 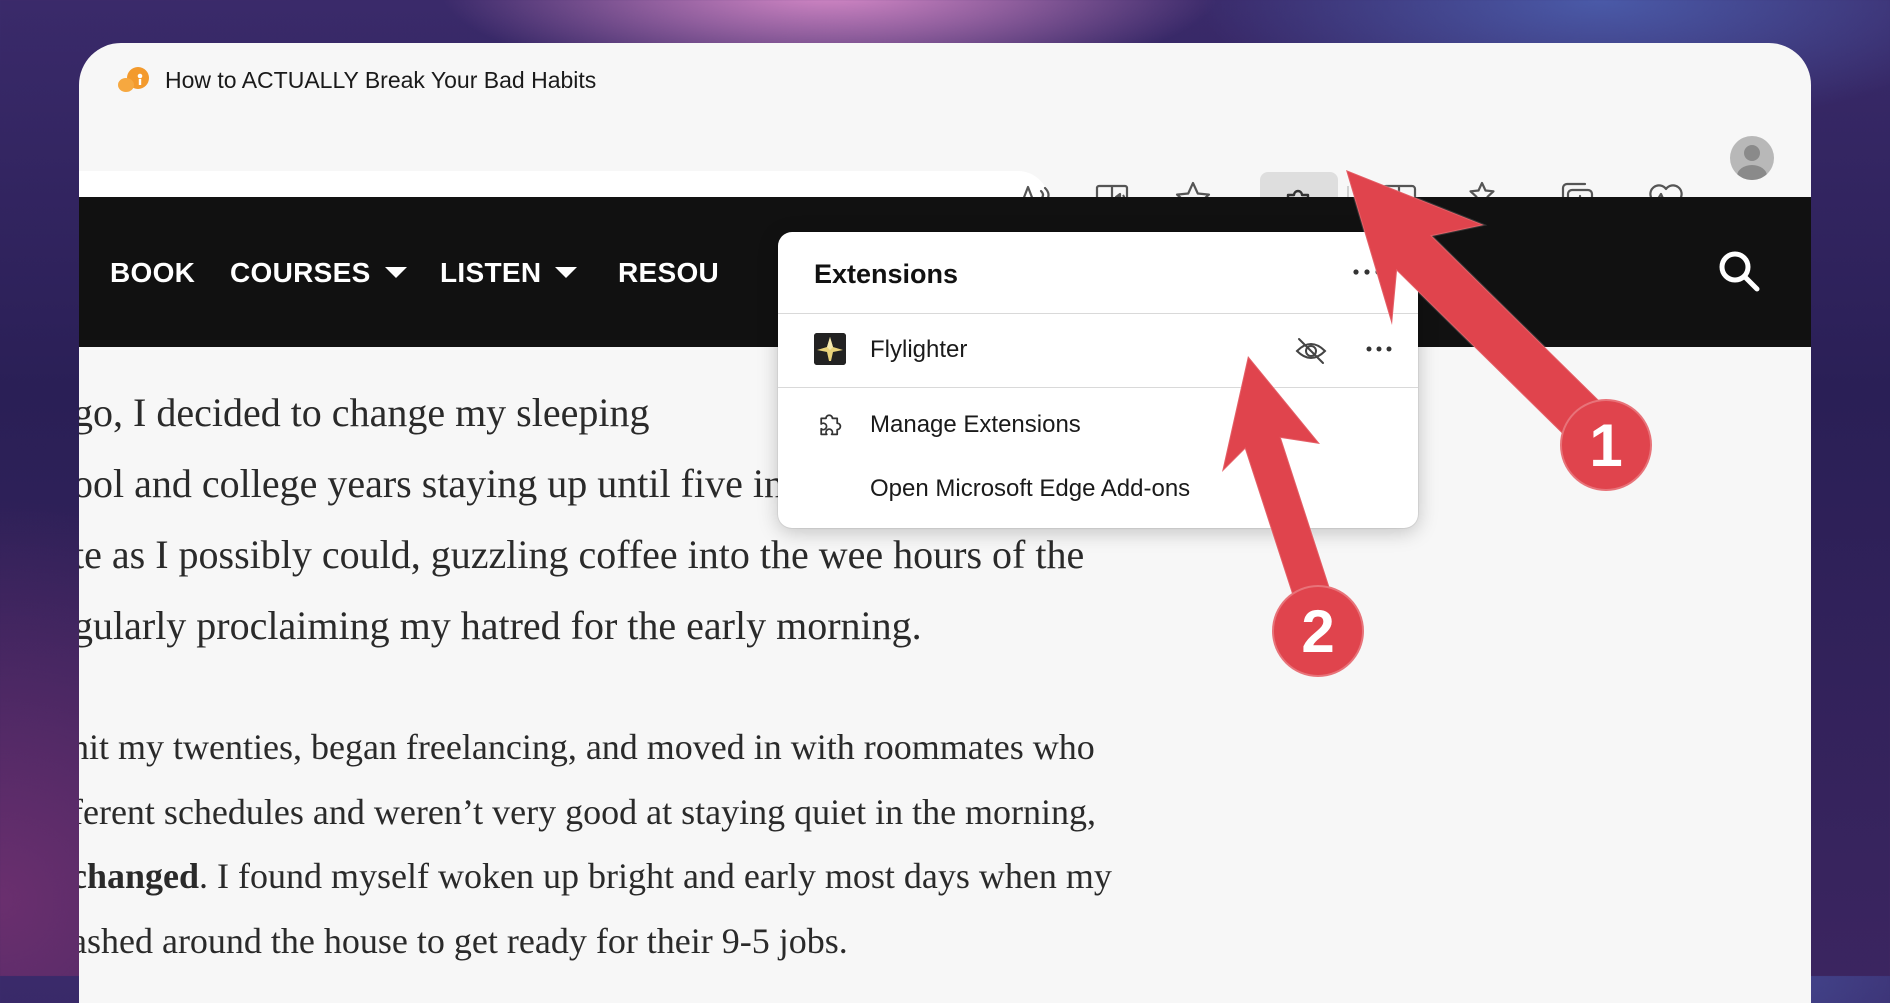 I want to click on nav-item-resources: RESOU, so click(x=668, y=273).